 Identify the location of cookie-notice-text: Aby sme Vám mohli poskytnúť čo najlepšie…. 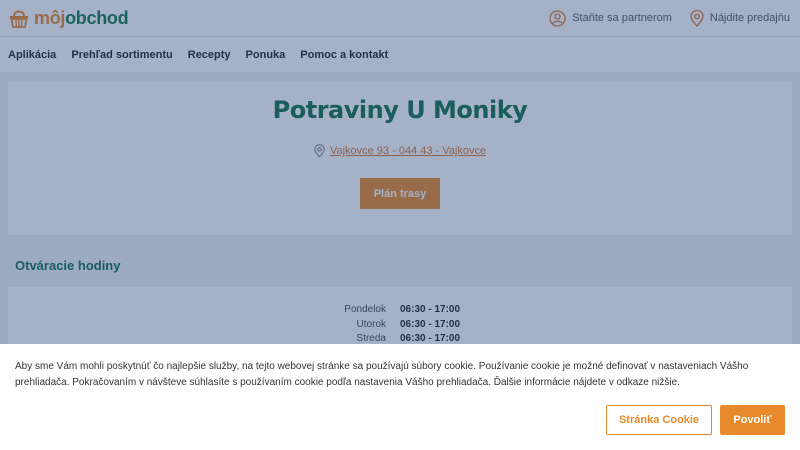
(382, 374).